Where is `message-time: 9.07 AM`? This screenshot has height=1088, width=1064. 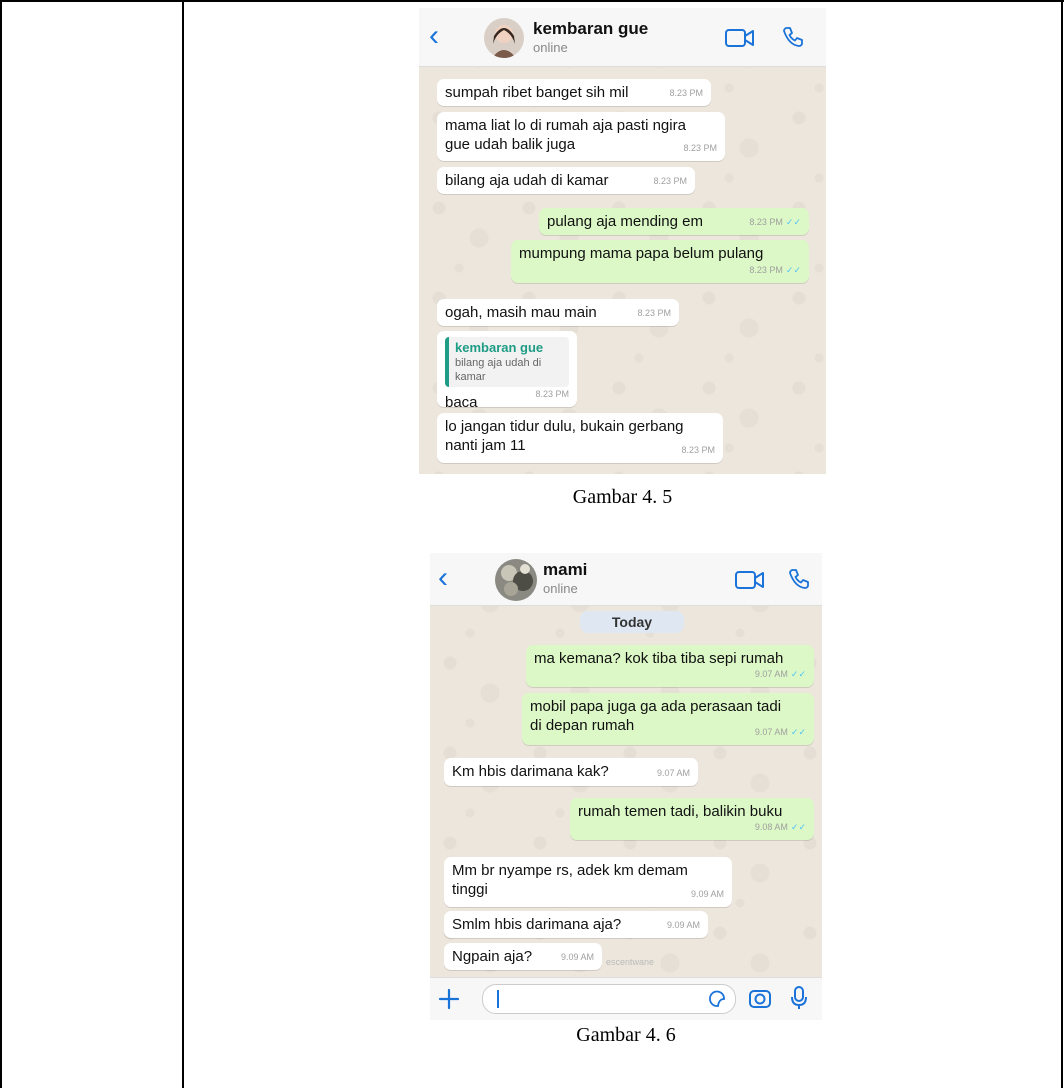 message-time: 9.07 AM is located at coordinates (673, 773).